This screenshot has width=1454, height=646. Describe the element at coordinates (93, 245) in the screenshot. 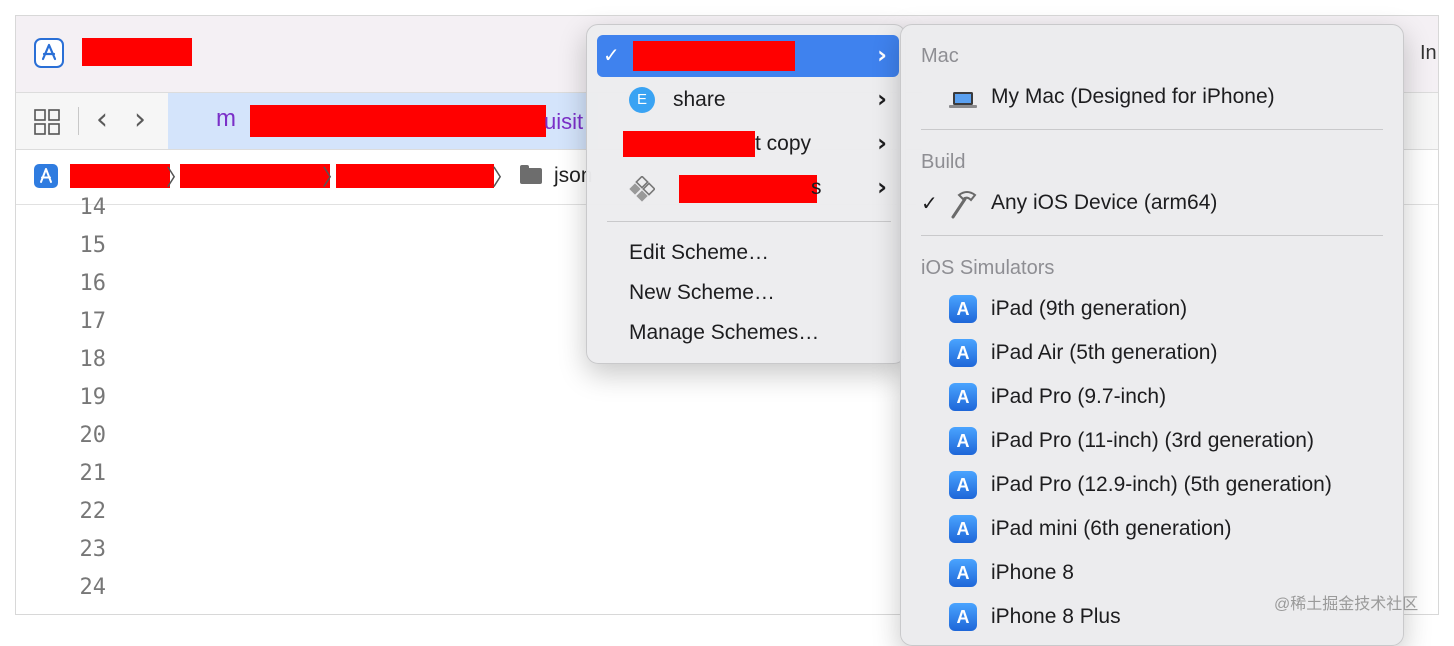

I see `line-number: 15` at that location.